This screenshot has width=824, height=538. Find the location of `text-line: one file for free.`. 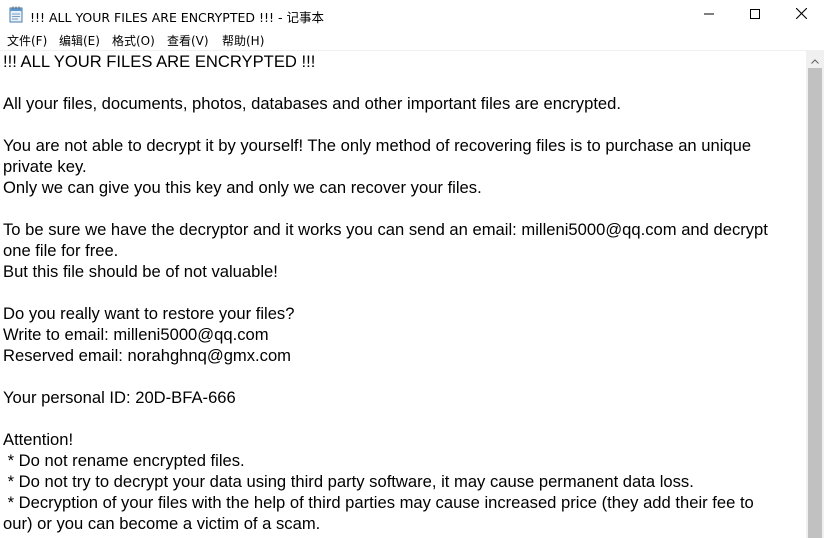

text-line: one file for free. is located at coordinates (61, 250).